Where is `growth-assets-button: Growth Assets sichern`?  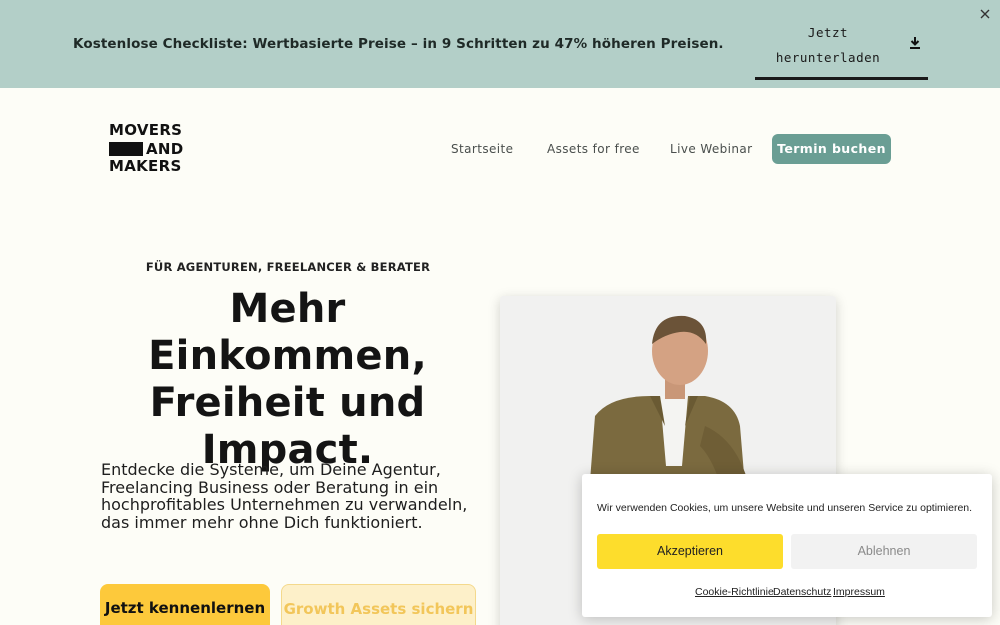 growth-assets-button: Growth Assets sichern is located at coordinates (378, 604).